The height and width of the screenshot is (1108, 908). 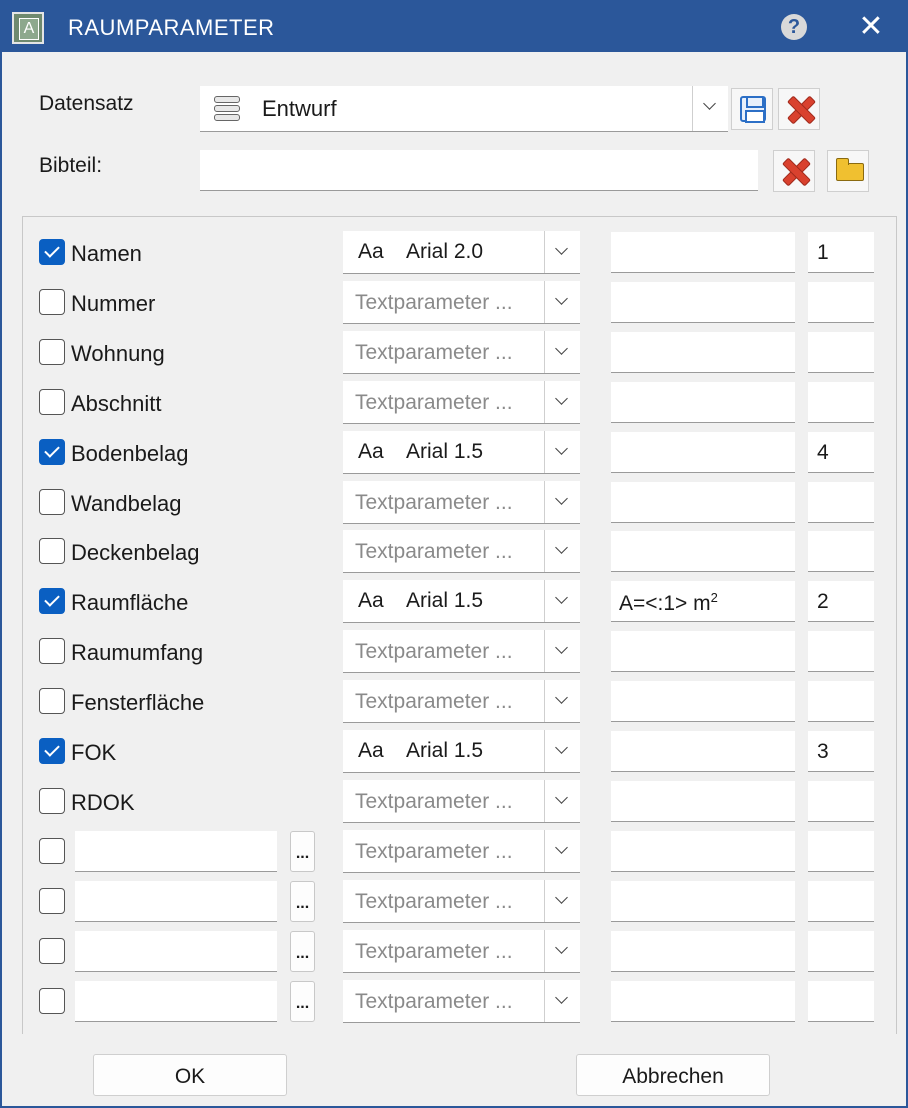 What do you see at coordinates (841, 751) in the screenshot?
I see `order-number-input: 3` at bounding box center [841, 751].